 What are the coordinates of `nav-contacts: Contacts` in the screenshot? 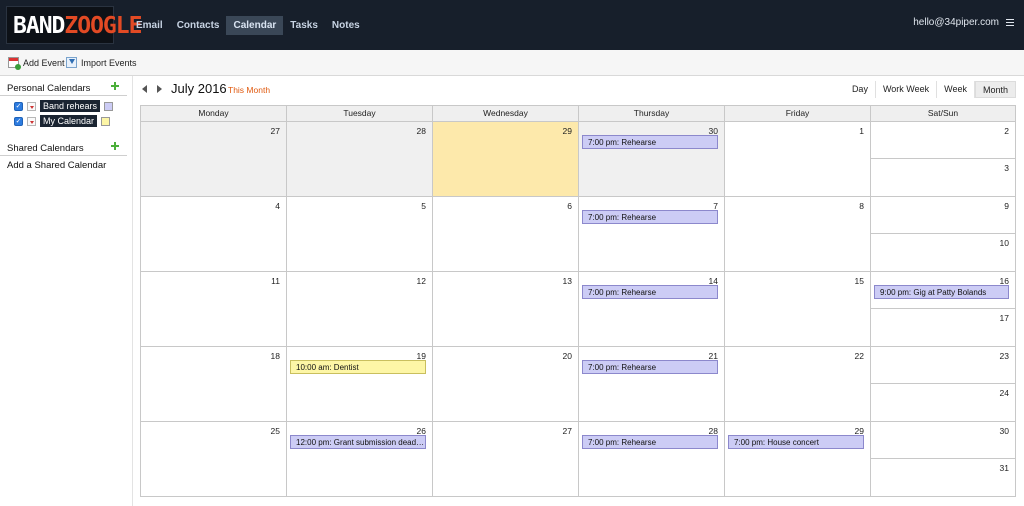 It's located at (198, 25).